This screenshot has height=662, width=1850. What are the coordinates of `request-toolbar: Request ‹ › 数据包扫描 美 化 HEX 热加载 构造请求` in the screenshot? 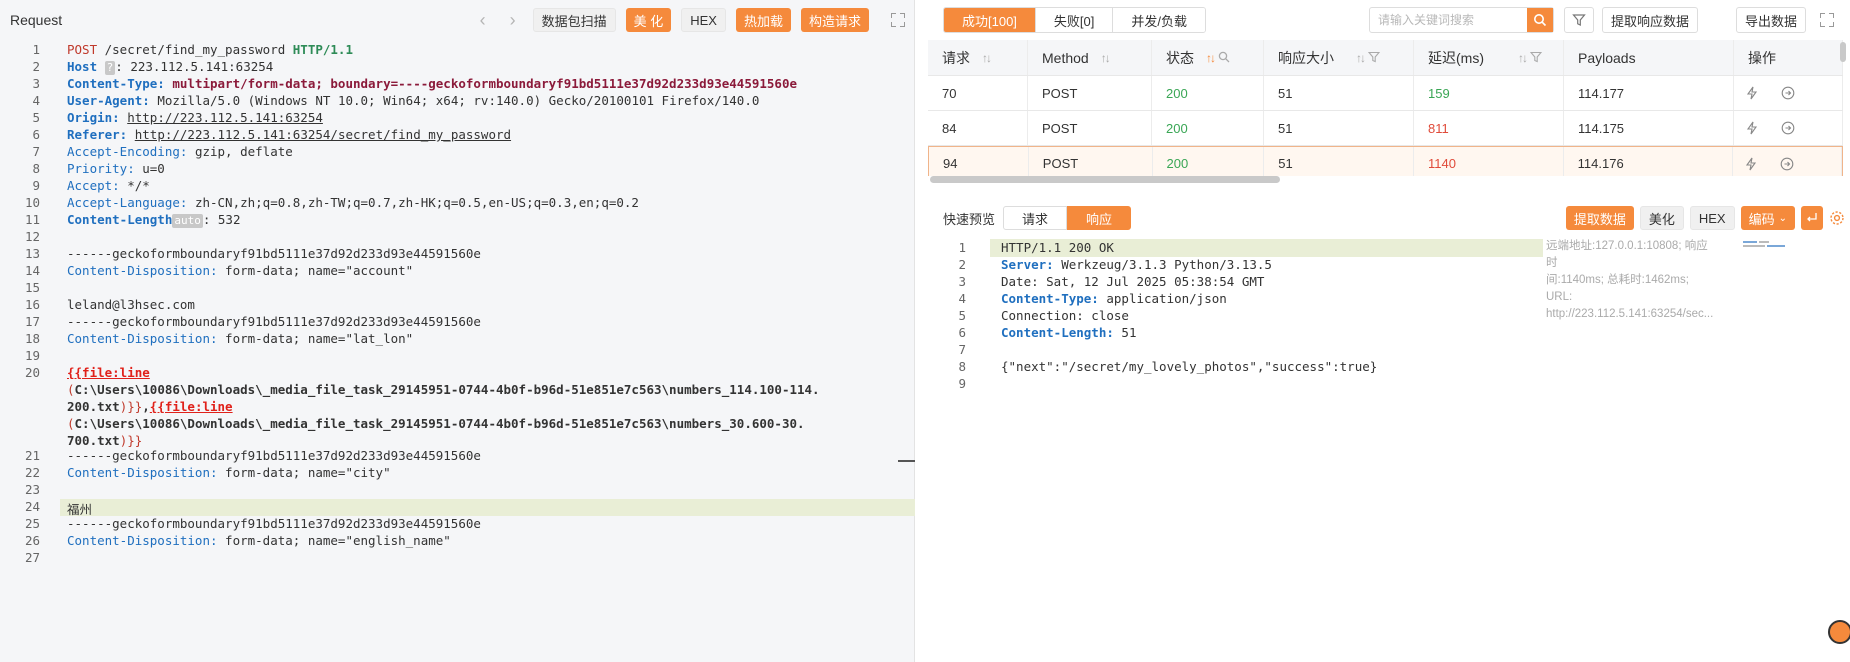 It's located at (457, 20).